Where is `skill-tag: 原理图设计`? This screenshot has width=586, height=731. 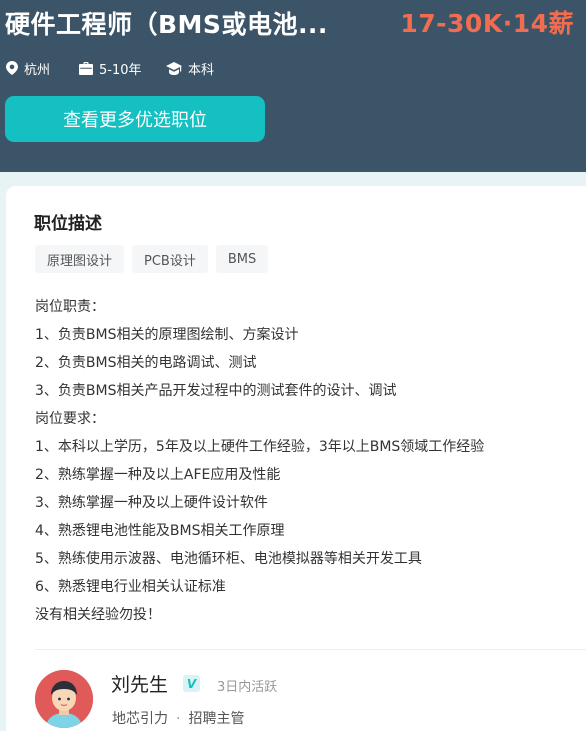 skill-tag: 原理图设计 is located at coordinates (80, 259).